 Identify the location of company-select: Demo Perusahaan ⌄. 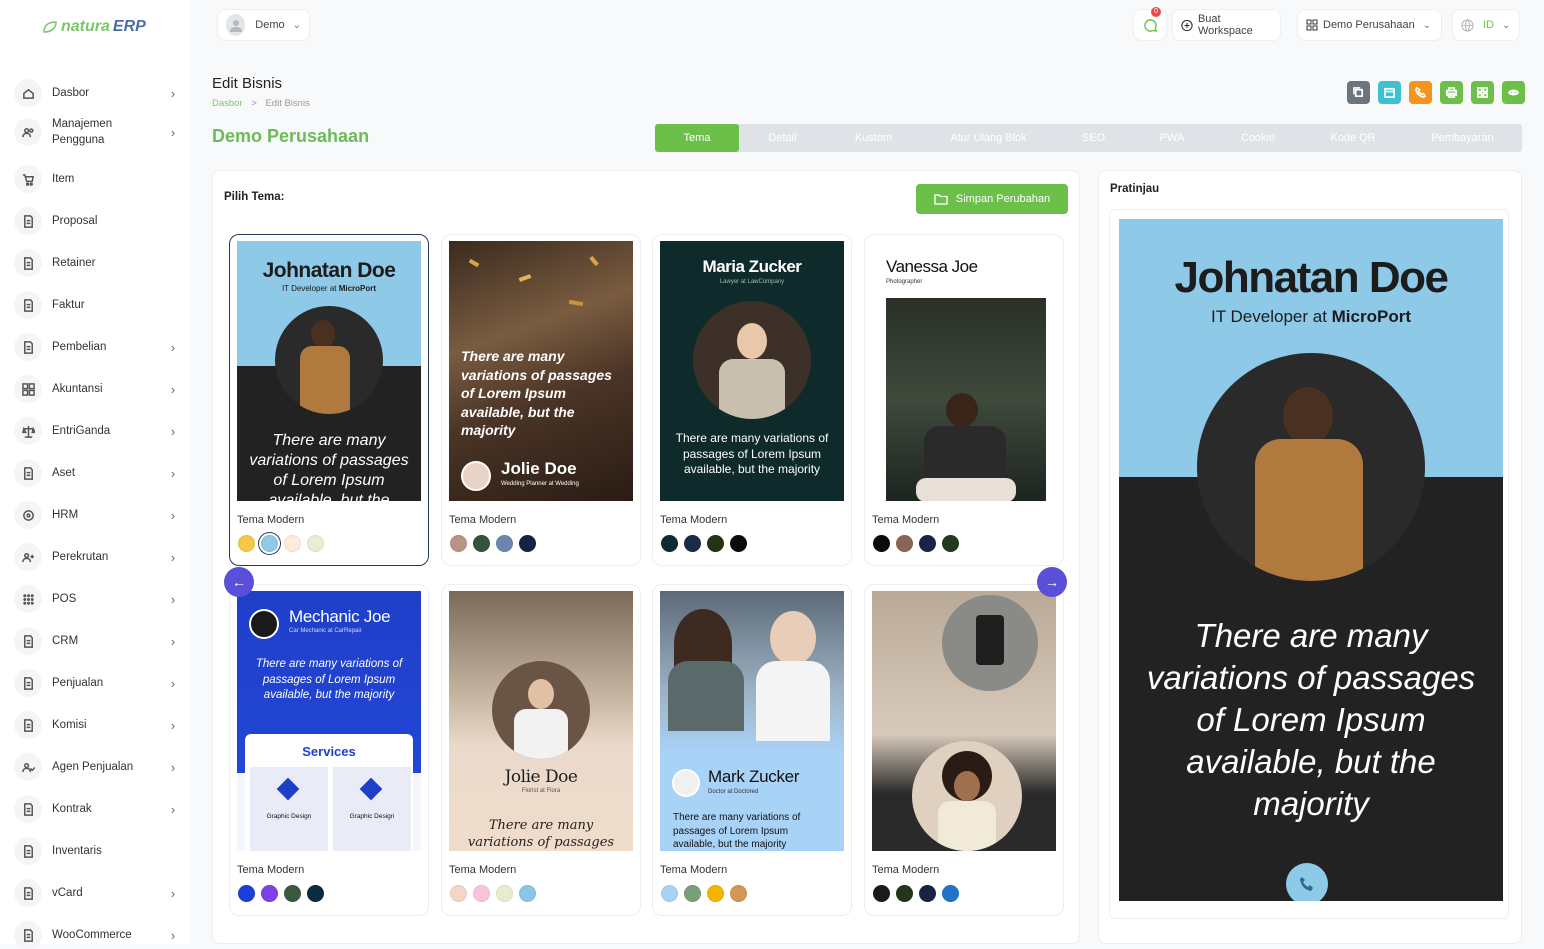
(1369, 25).